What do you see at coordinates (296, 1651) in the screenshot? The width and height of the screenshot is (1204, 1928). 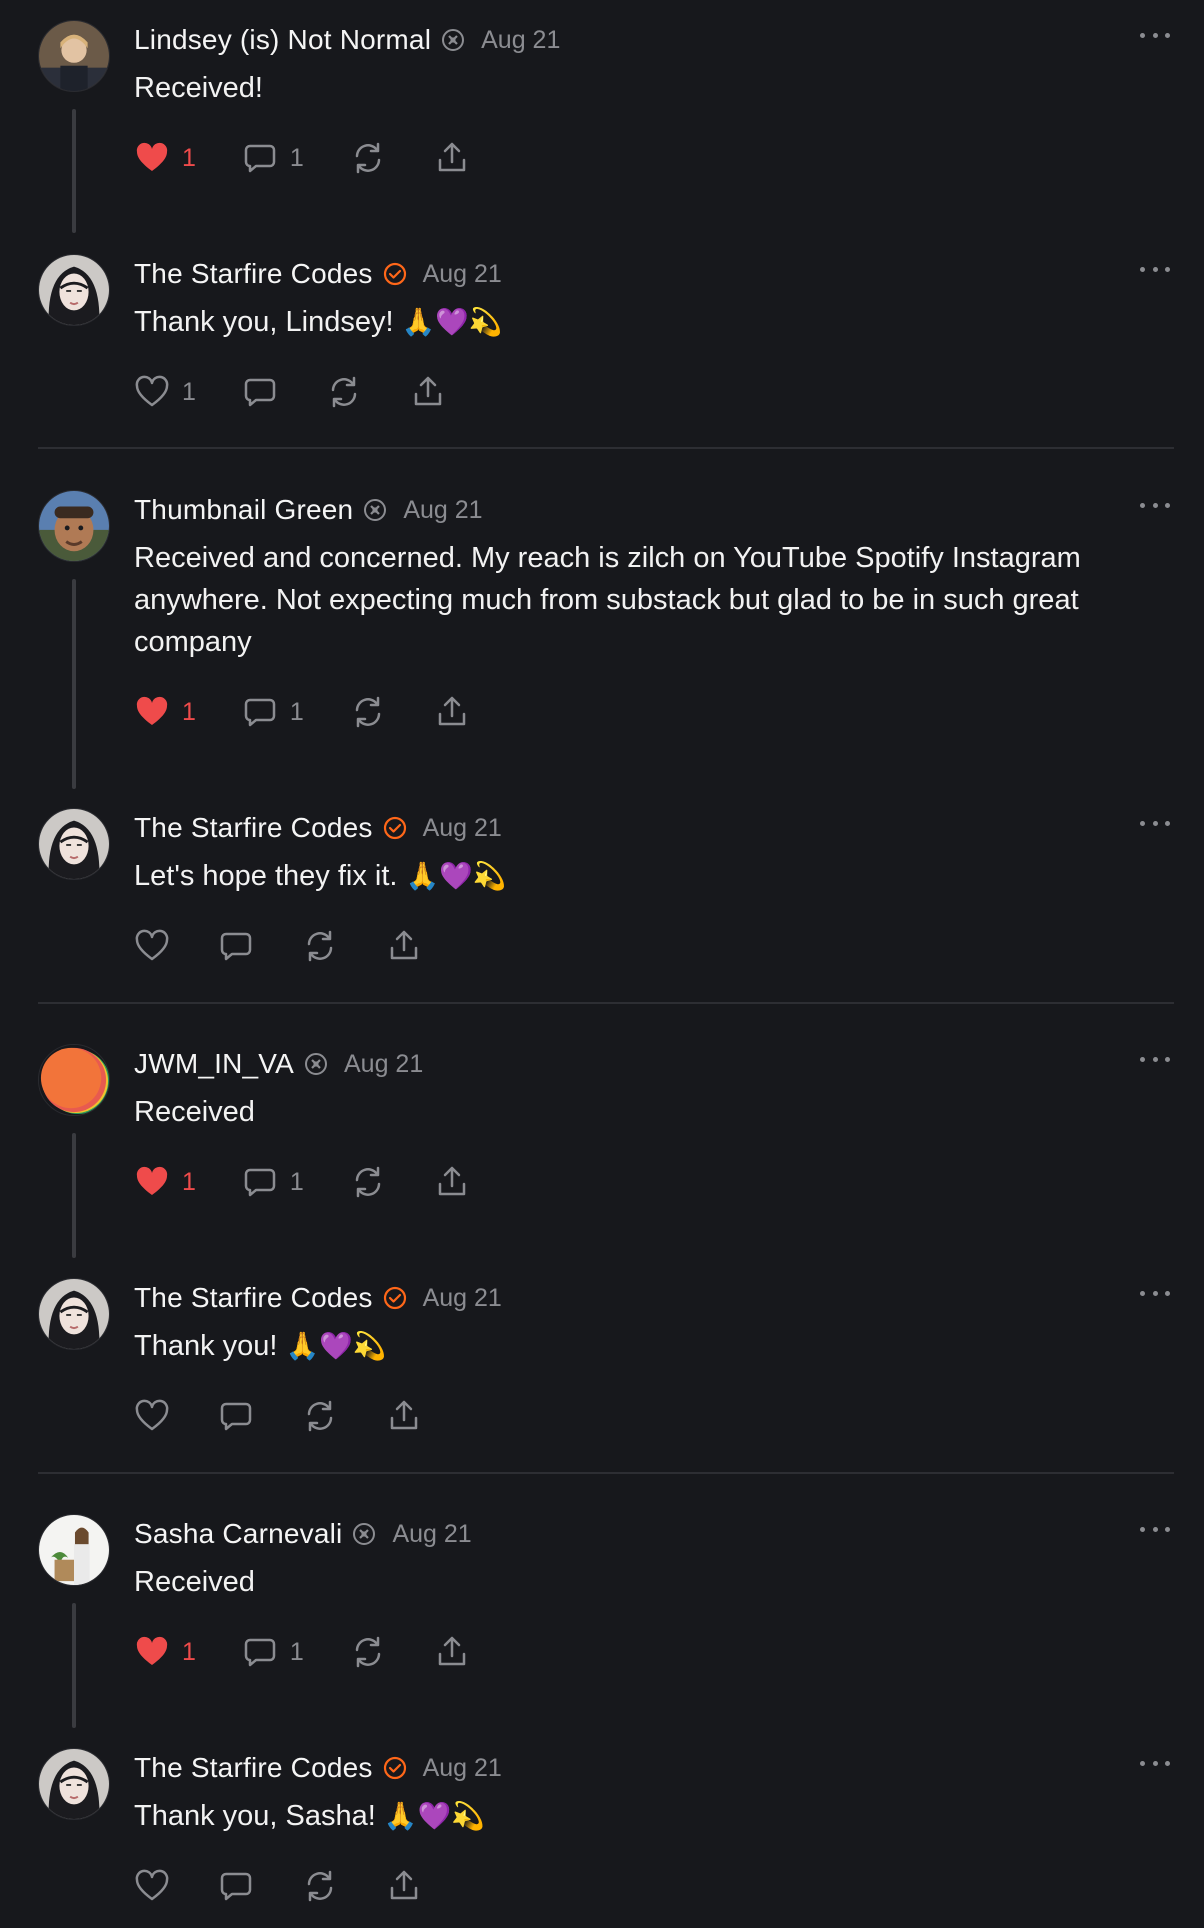 I see `reply-count: 1` at bounding box center [296, 1651].